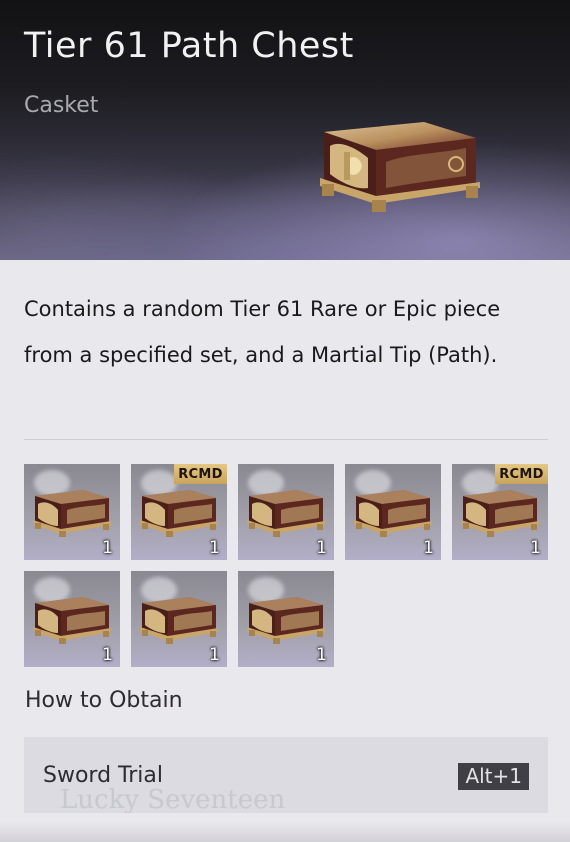 The image size is (570, 842). I want to click on divider, so click(286, 439).